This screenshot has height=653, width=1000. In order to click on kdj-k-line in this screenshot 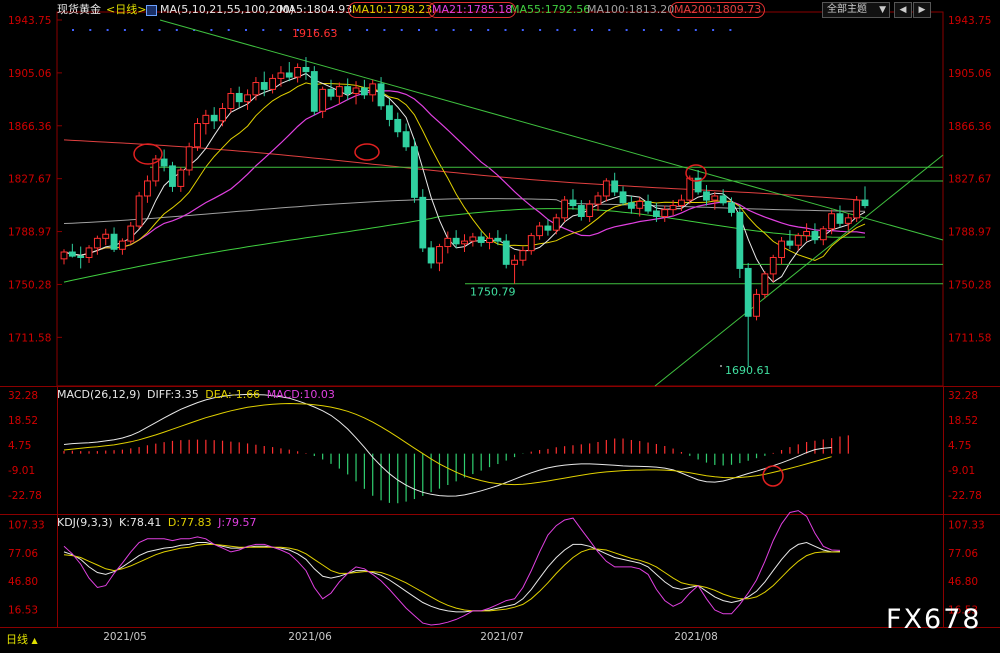, I will do `click(452, 577)`.